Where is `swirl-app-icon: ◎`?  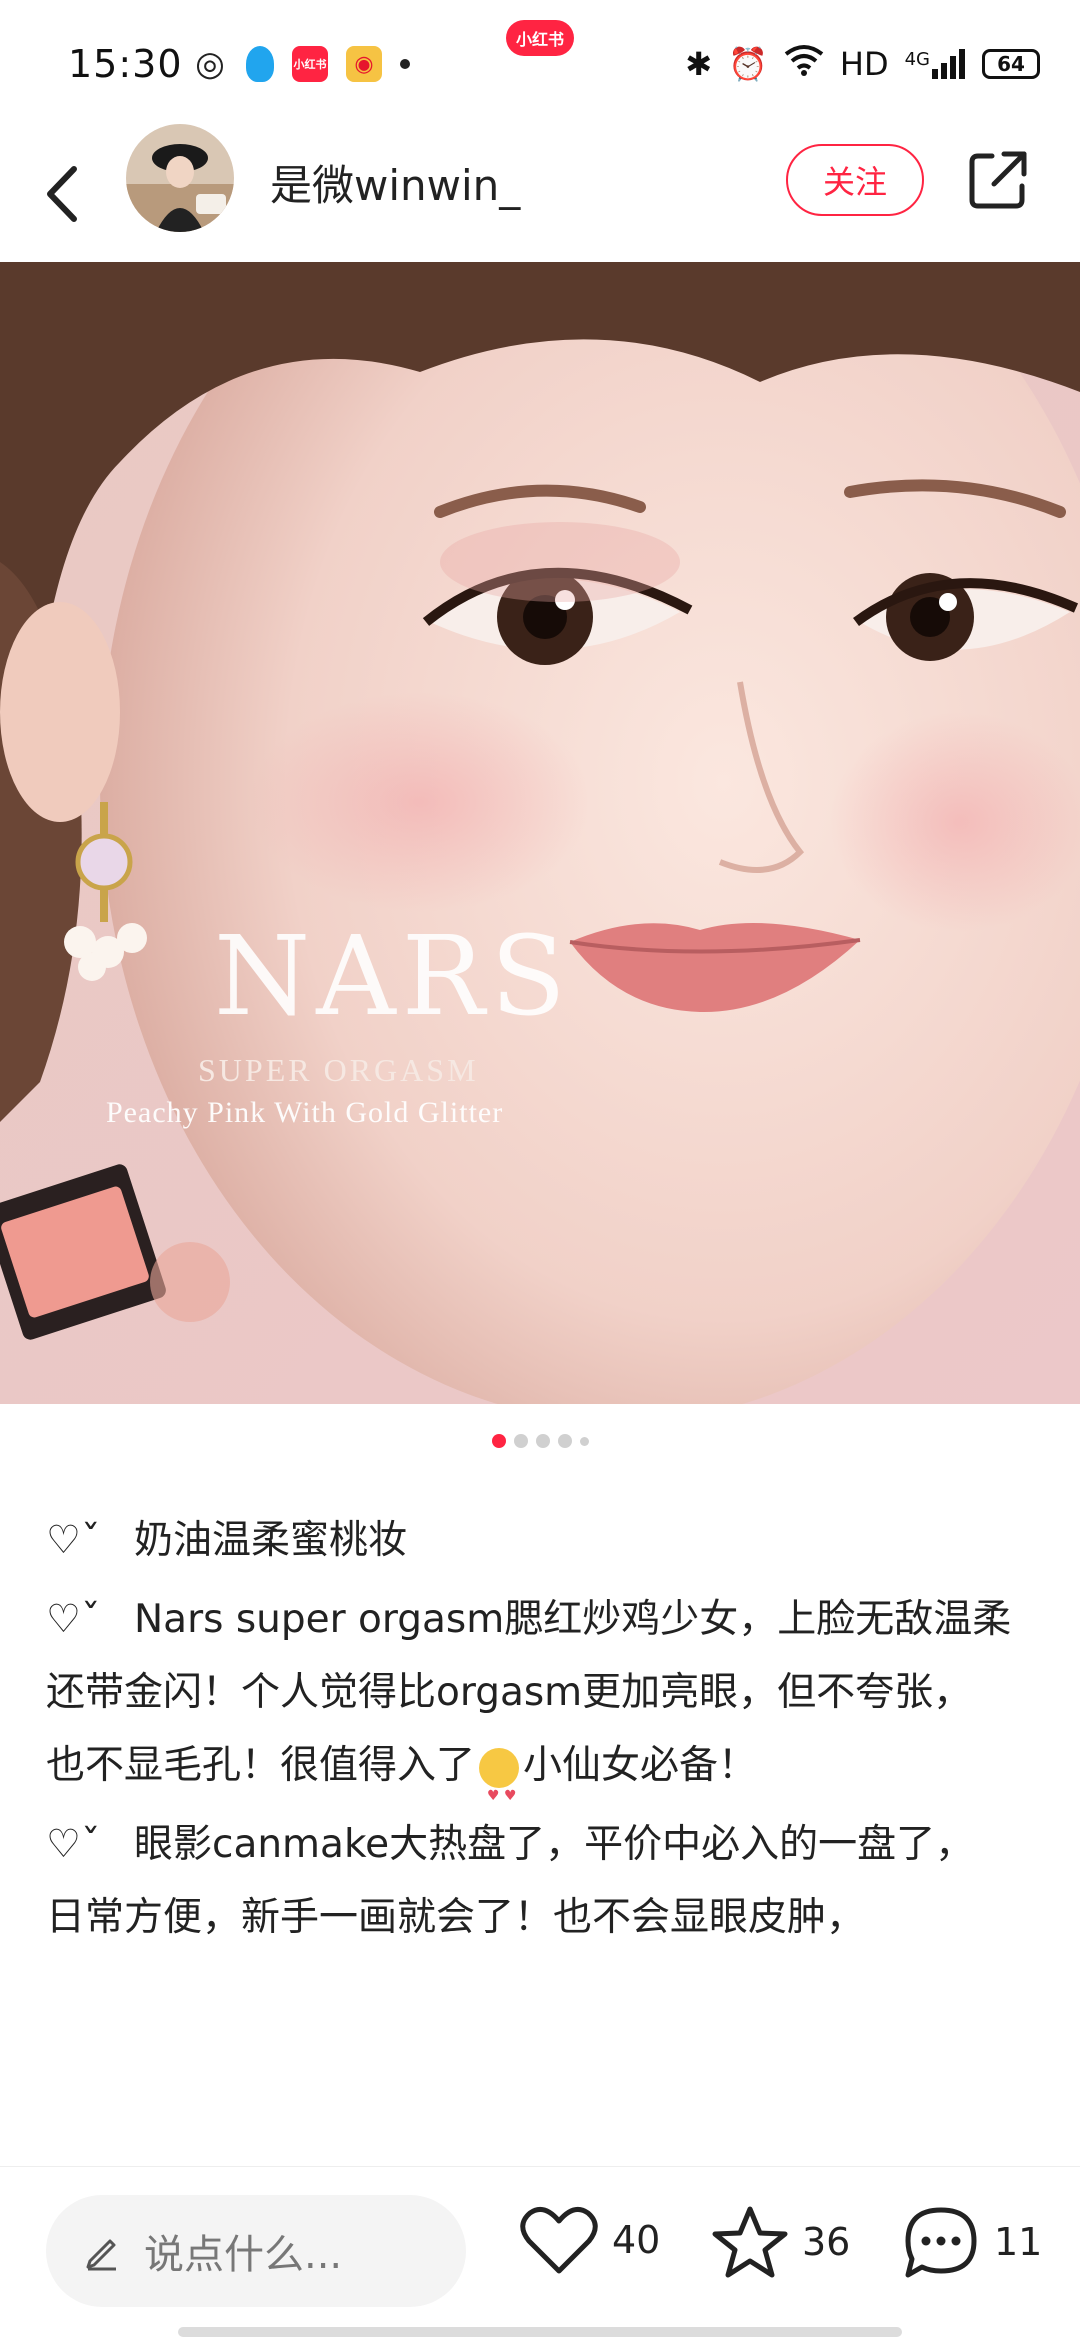 swirl-app-icon: ◎ is located at coordinates (210, 64).